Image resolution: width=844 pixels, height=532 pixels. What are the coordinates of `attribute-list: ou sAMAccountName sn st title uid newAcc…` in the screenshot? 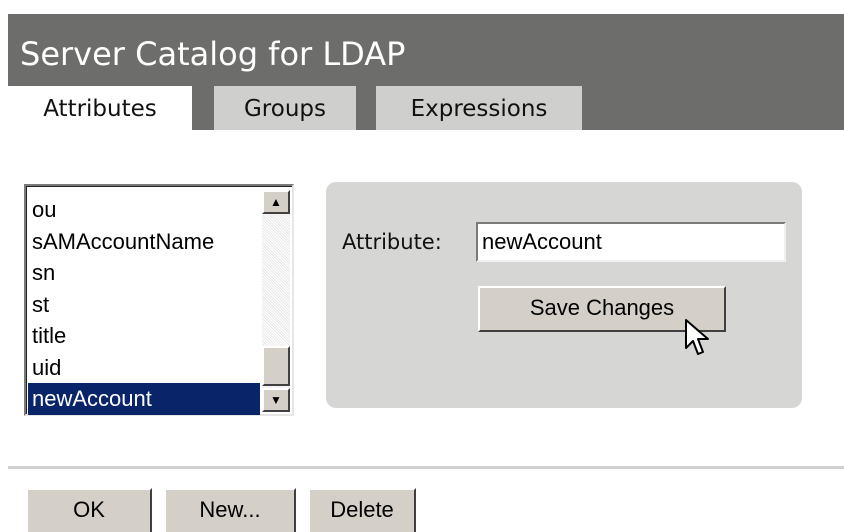 It's located at (144, 304).